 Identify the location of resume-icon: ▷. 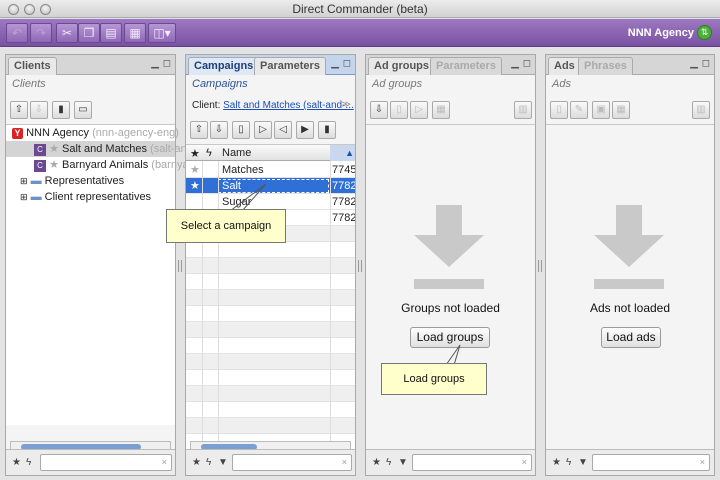
(419, 110).